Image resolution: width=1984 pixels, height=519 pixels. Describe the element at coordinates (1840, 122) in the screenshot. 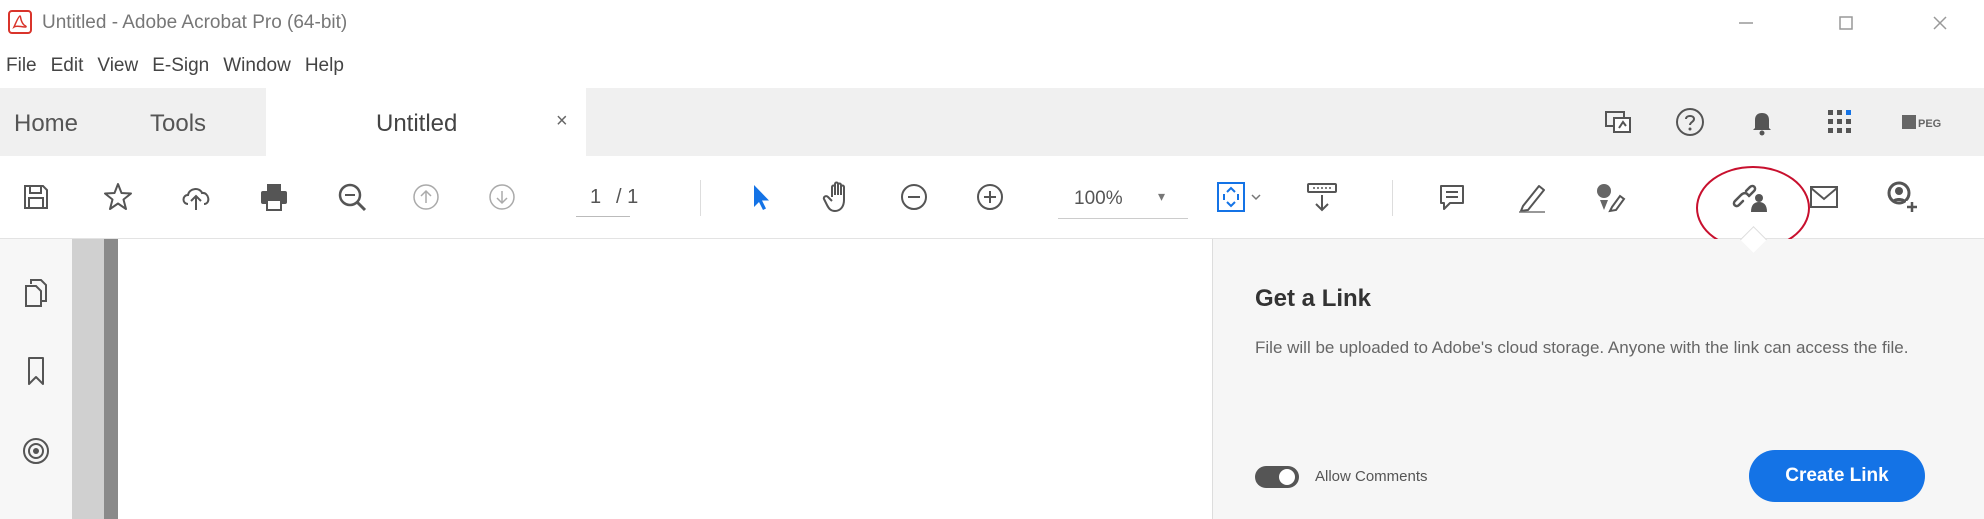

I see `apps-grid-icon` at that location.